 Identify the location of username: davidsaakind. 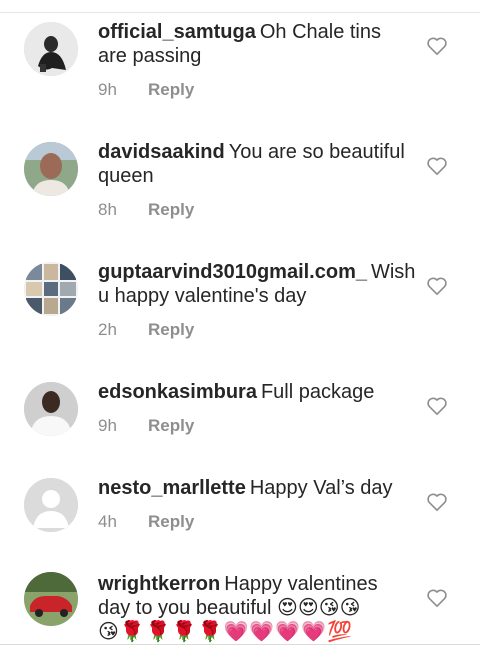
(161, 152).